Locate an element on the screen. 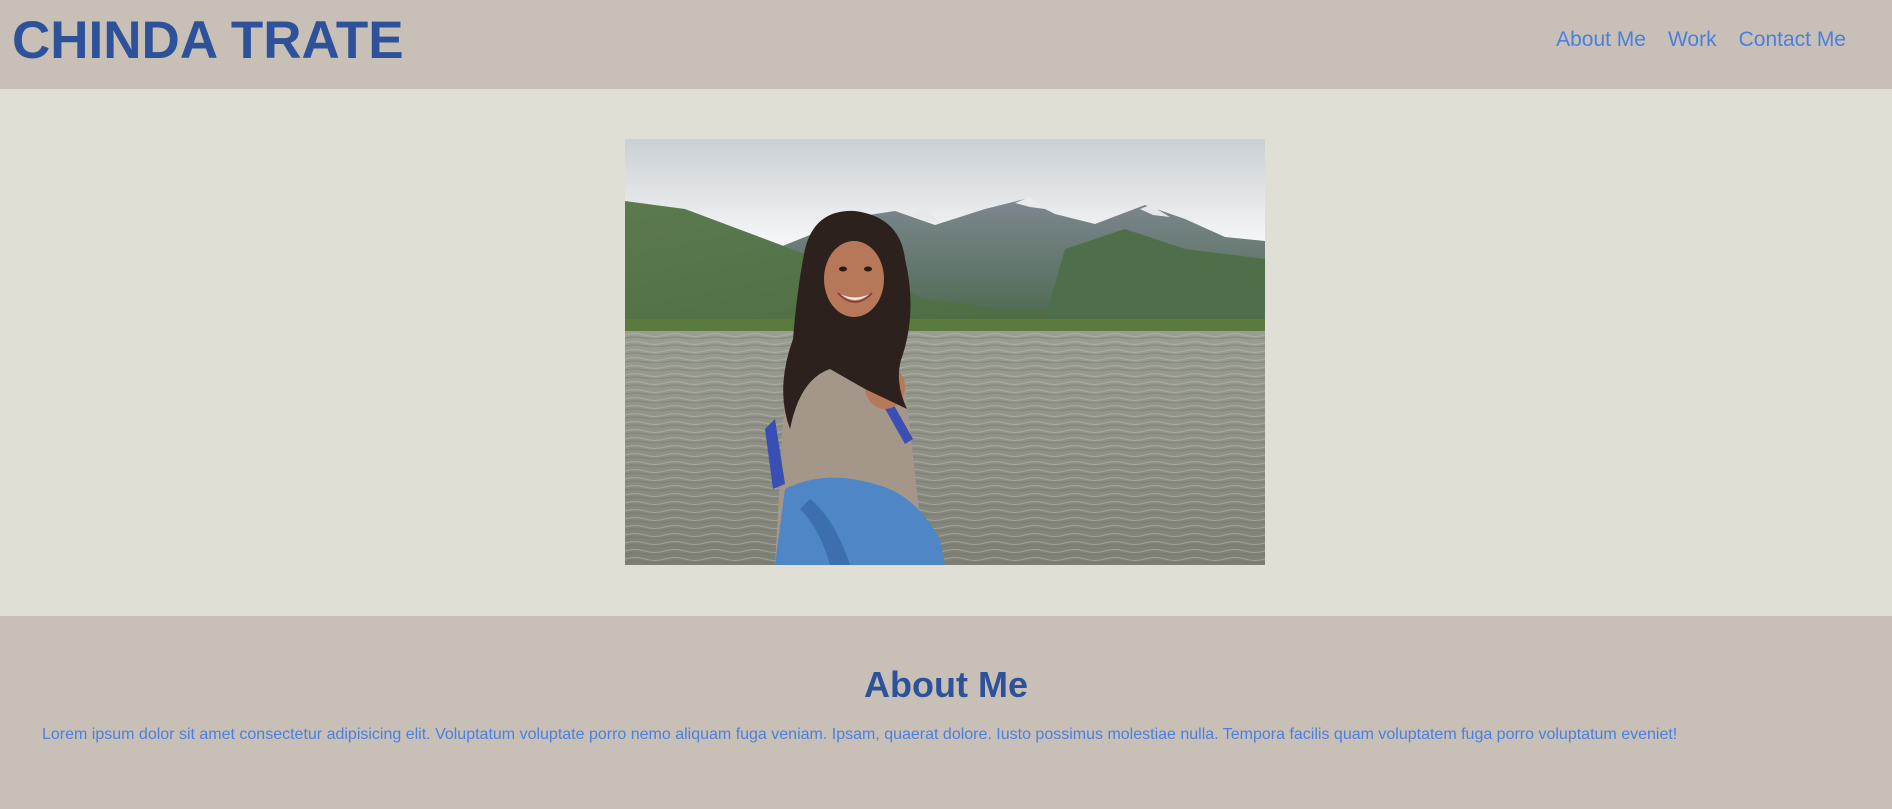 This screenshot has width=1892, height=809. site-header: CHINDA TRATE About Me Work Contact Me is located at coordinates (946, 44).